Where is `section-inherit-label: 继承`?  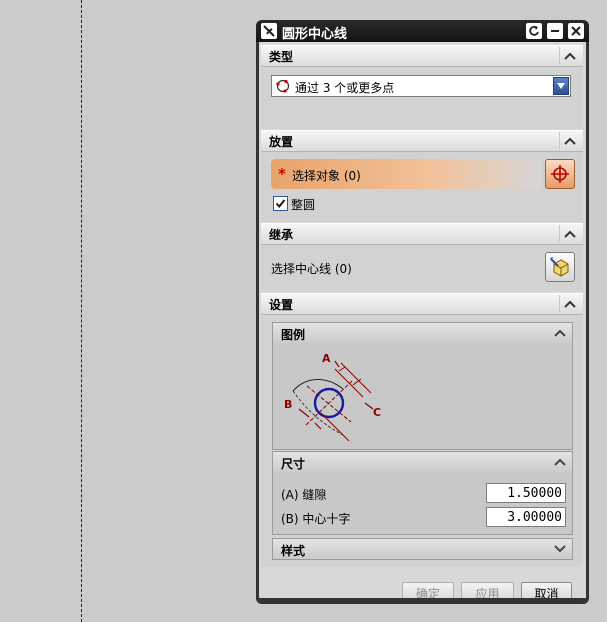
section-inherit-label: 继承 is located at coordinates (281, 235).